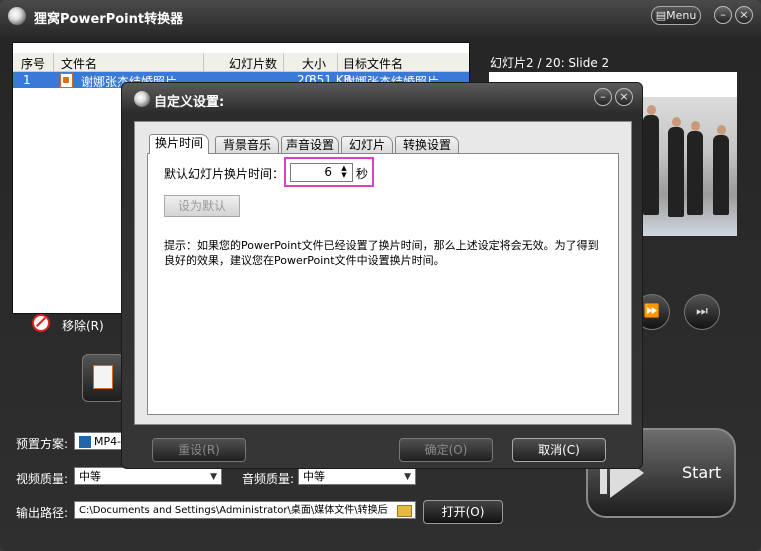  I want to click on interval-unit: 秒, so click(362, 174).